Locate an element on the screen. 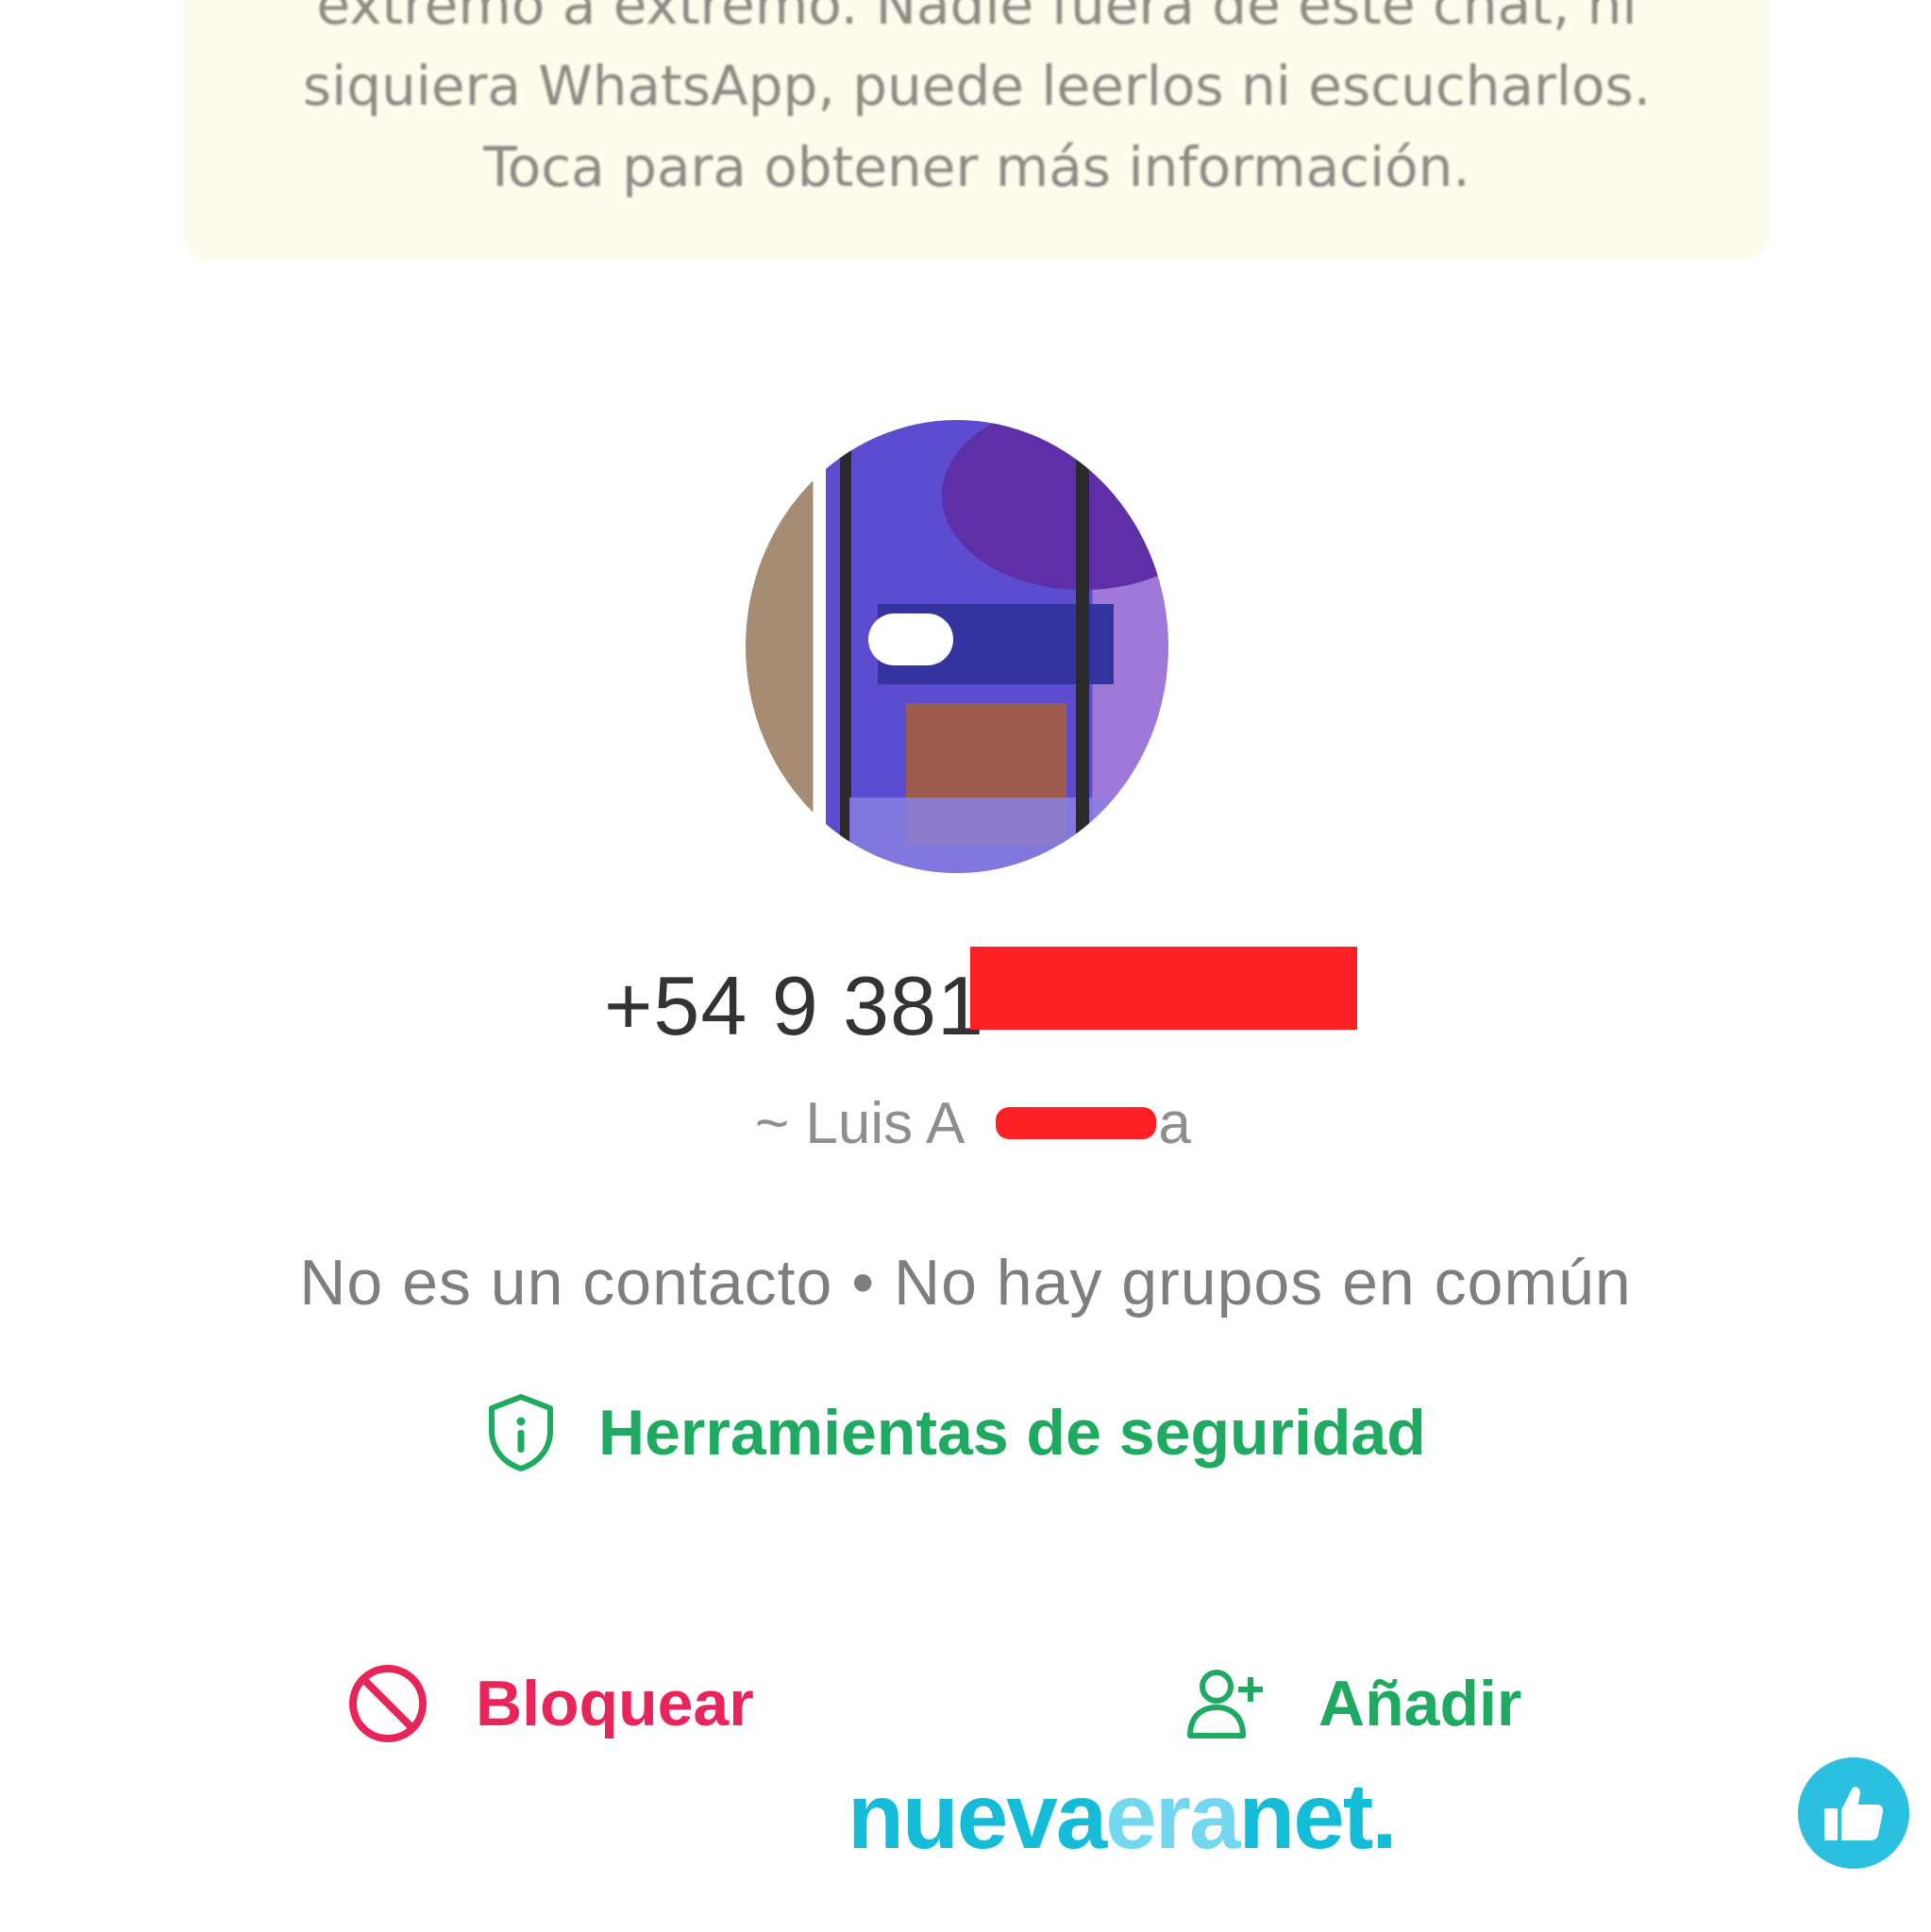  block-label: Bloquear is located at coordinates (615, 1703).